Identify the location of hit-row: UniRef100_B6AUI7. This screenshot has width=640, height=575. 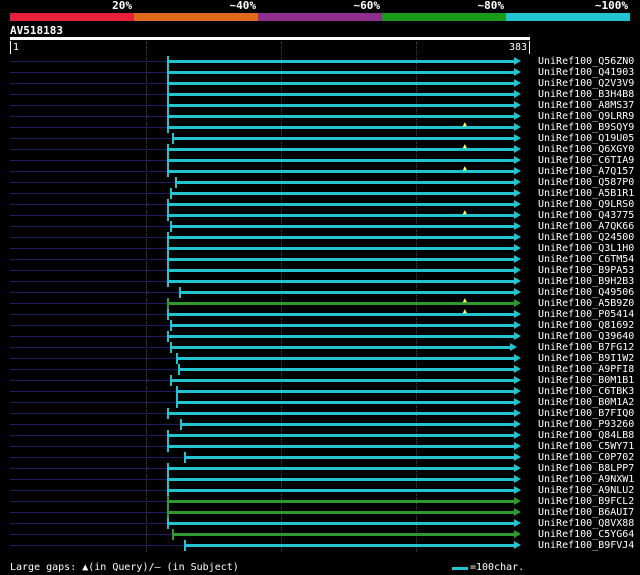
(320, 512).